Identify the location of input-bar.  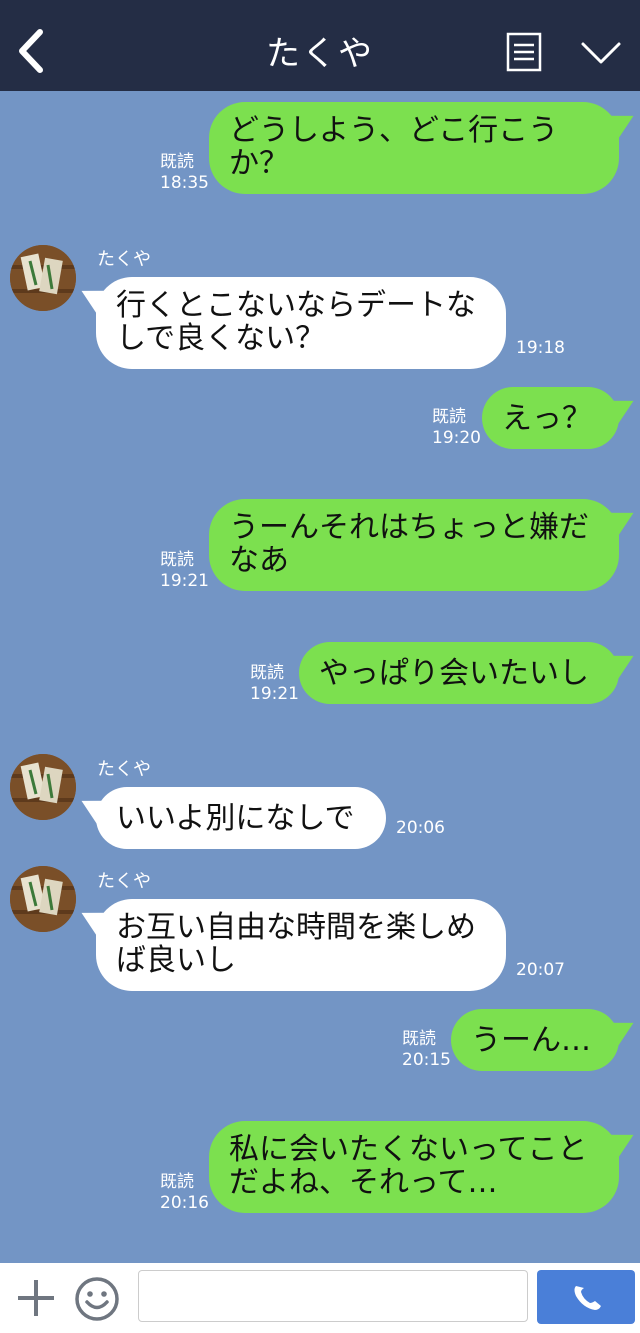
(320, 1298).